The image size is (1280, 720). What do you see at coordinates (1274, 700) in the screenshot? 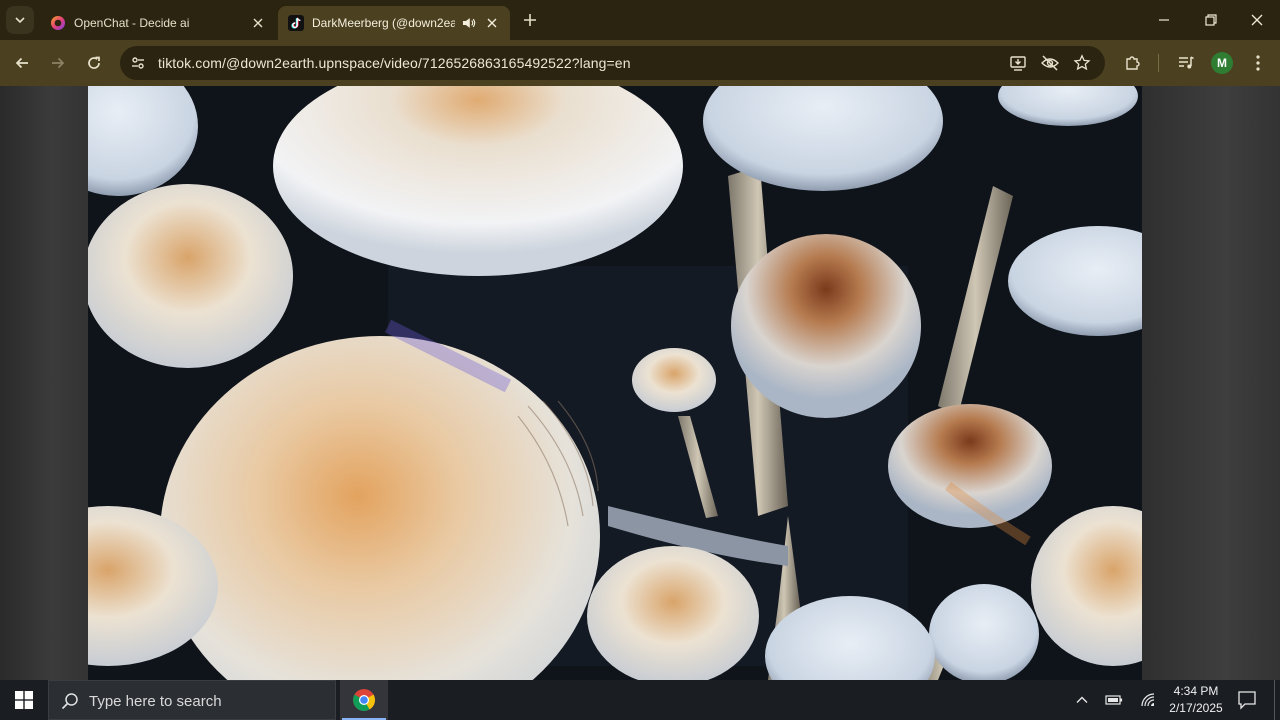
I see `show-desktop-button` at bounding box center [1274, 700].